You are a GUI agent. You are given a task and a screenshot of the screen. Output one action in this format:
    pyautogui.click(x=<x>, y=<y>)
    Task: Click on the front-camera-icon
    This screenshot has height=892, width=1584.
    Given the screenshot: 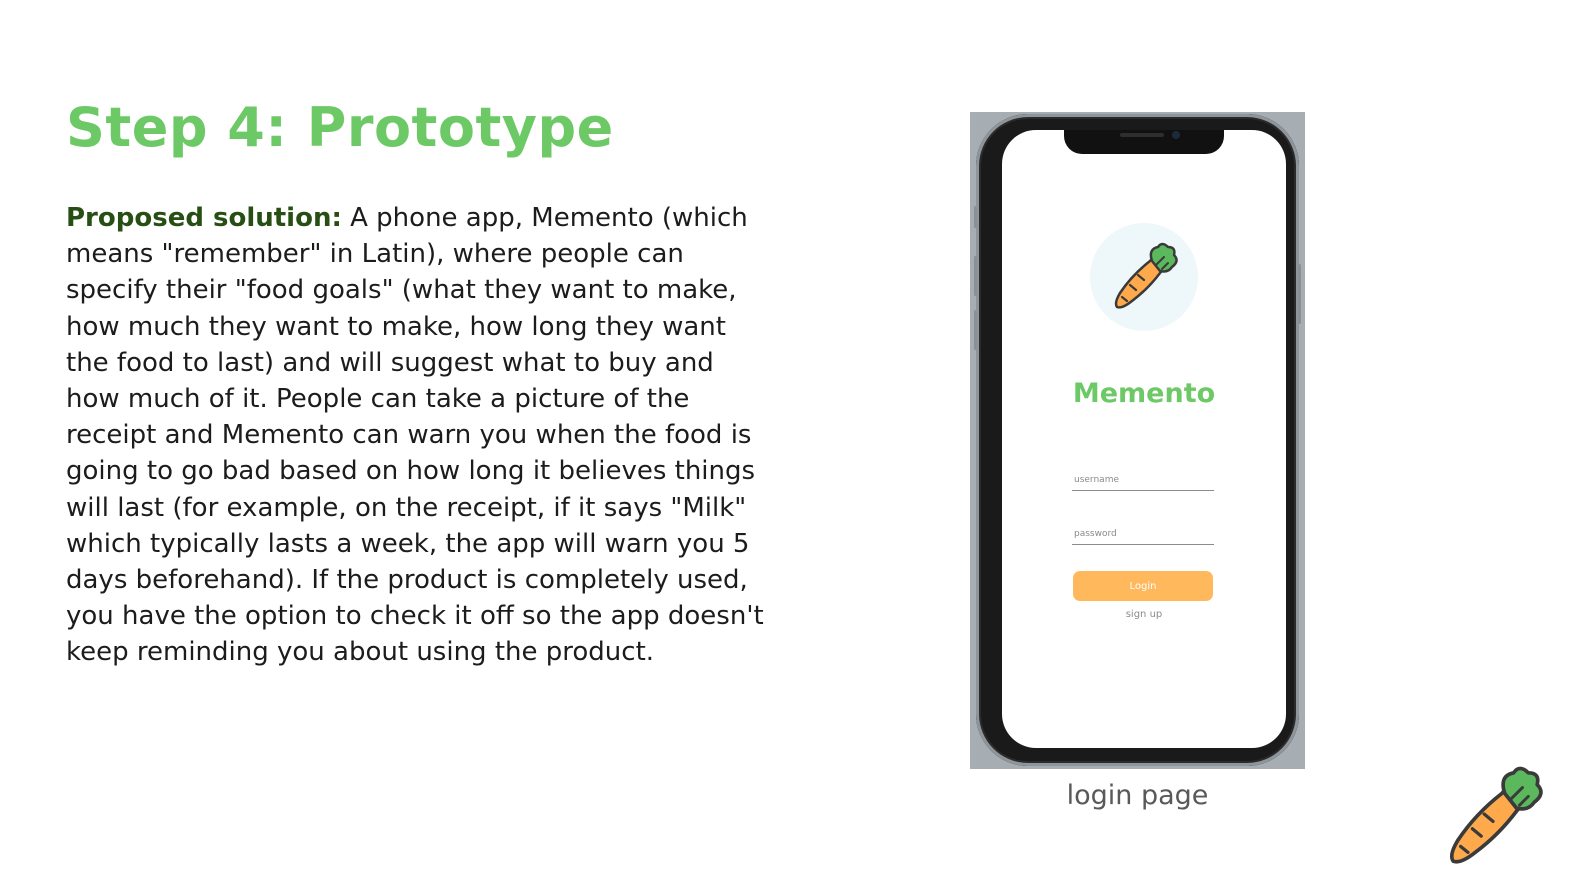 What is the action you would take?
    pyautogui.click(x=1176, y=135)
    